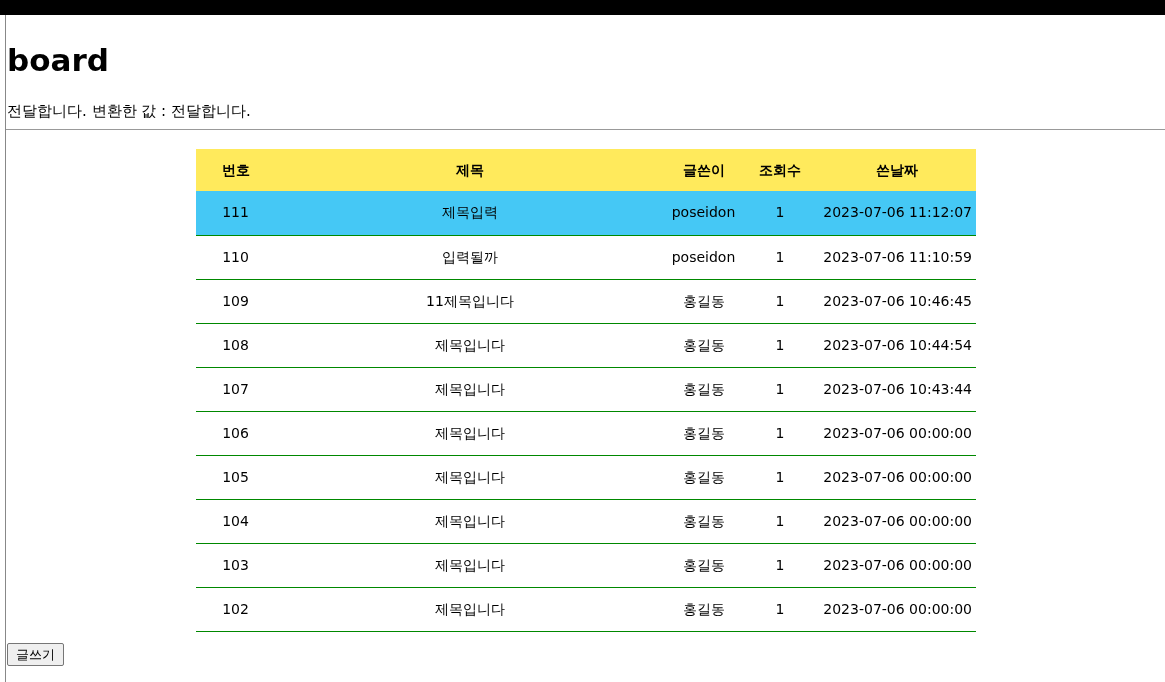 This screenshot has height=682, width=1165. I want to click on column-header: 쓴날짜, so click(897, 170).